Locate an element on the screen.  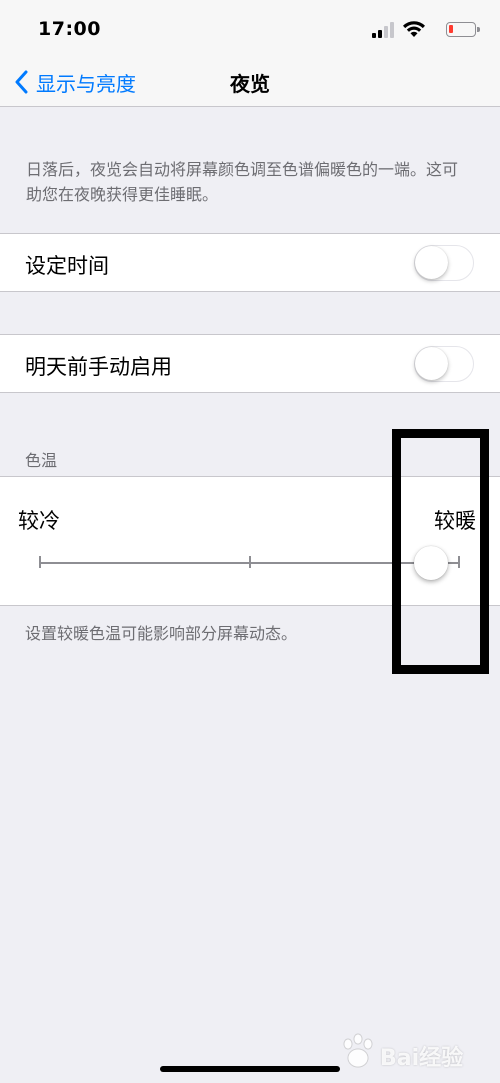
watermark: Bai经验 is located at coordinates (411, 1052).